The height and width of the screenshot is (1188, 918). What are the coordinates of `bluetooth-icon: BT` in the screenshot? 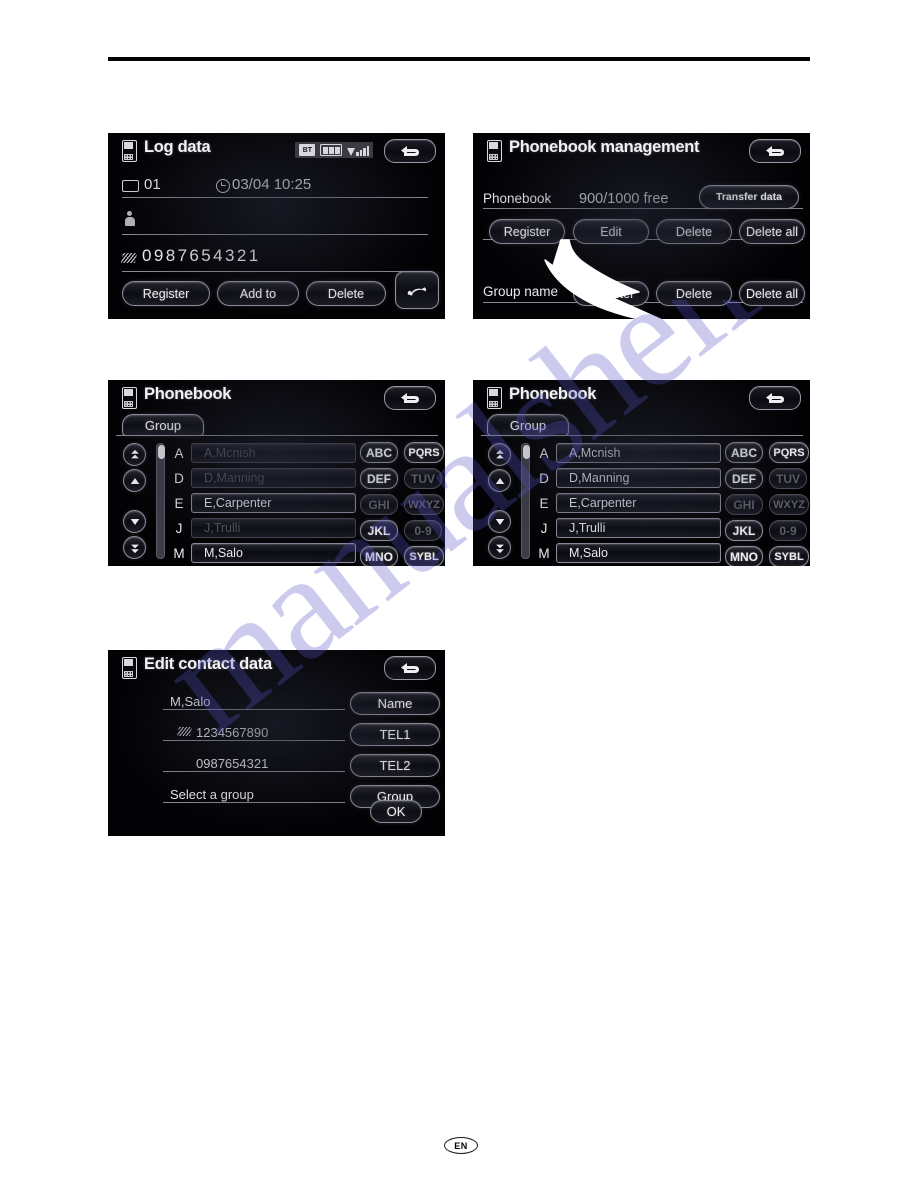 It's located at (307, 150).